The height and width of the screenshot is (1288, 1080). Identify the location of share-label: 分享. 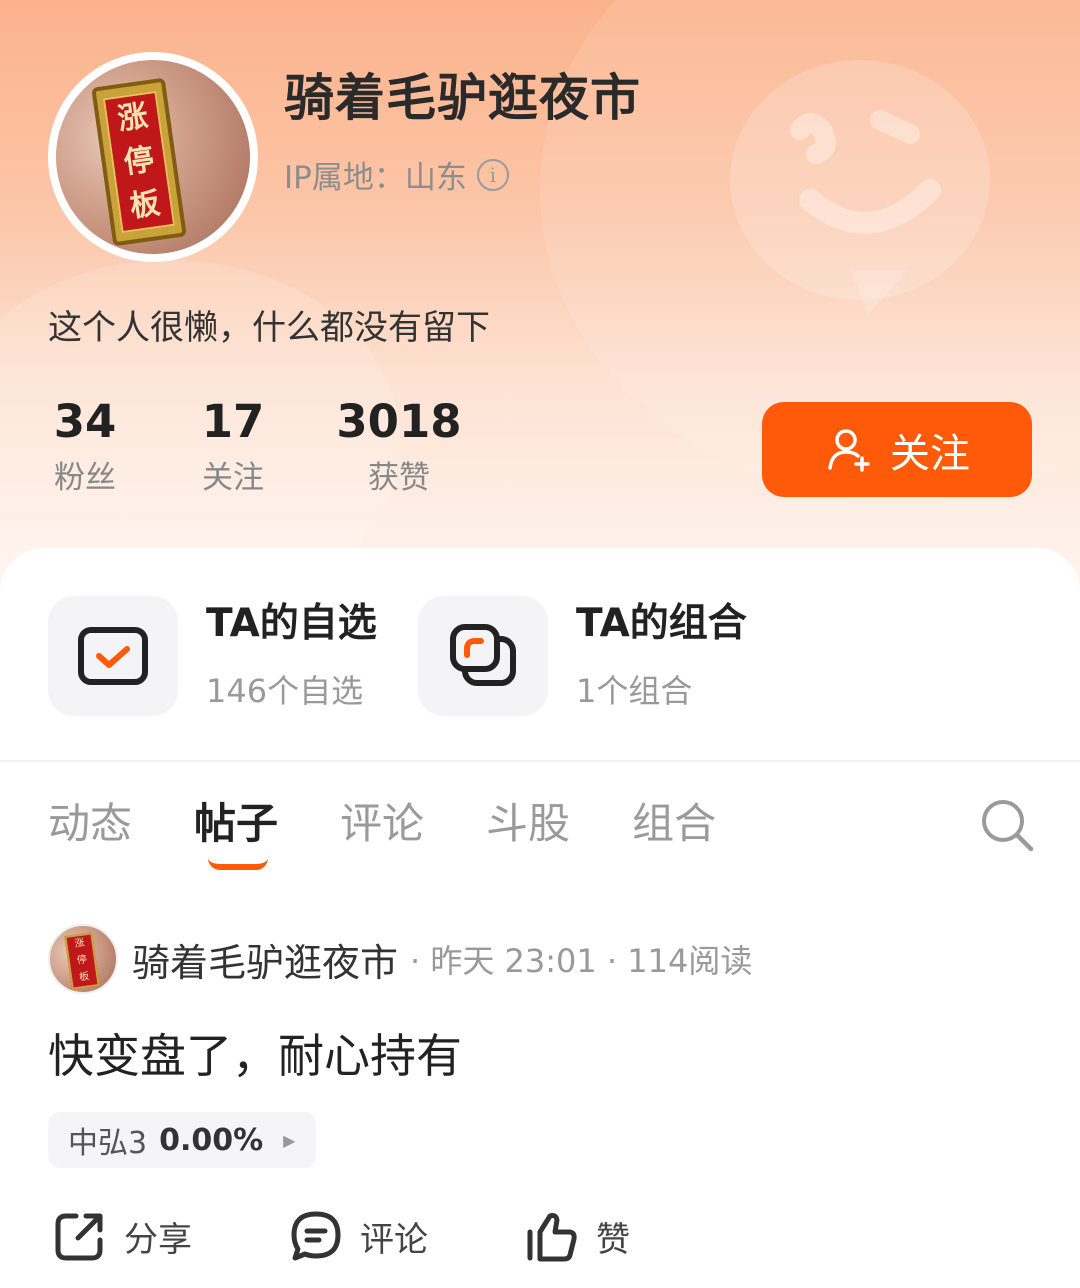
(158, 1239).